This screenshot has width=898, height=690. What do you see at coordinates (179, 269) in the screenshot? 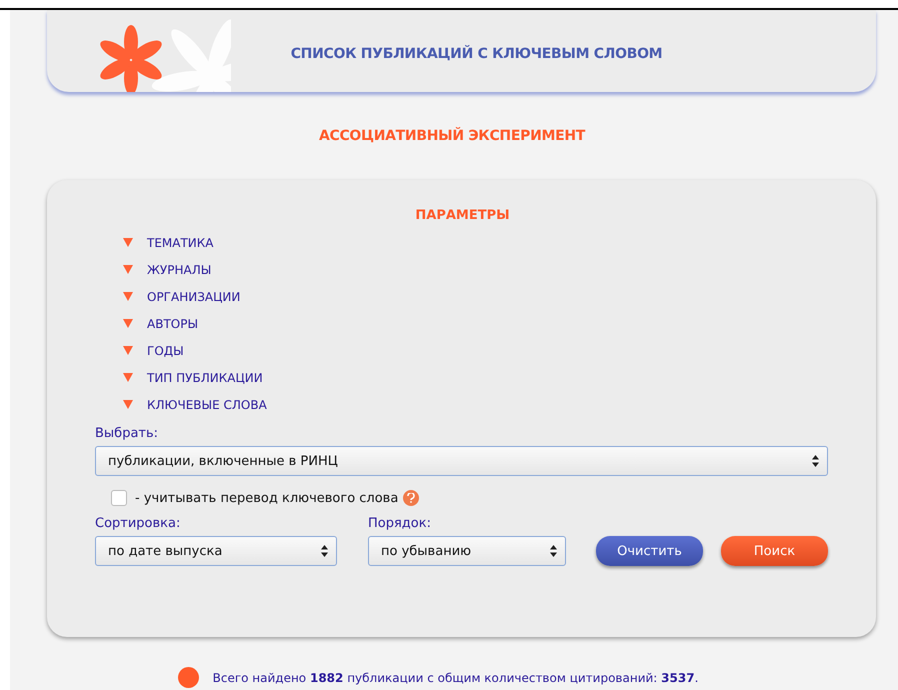
I see `section-toggle: ЖУРНАЛЫ` at bounding box center [179, 269].